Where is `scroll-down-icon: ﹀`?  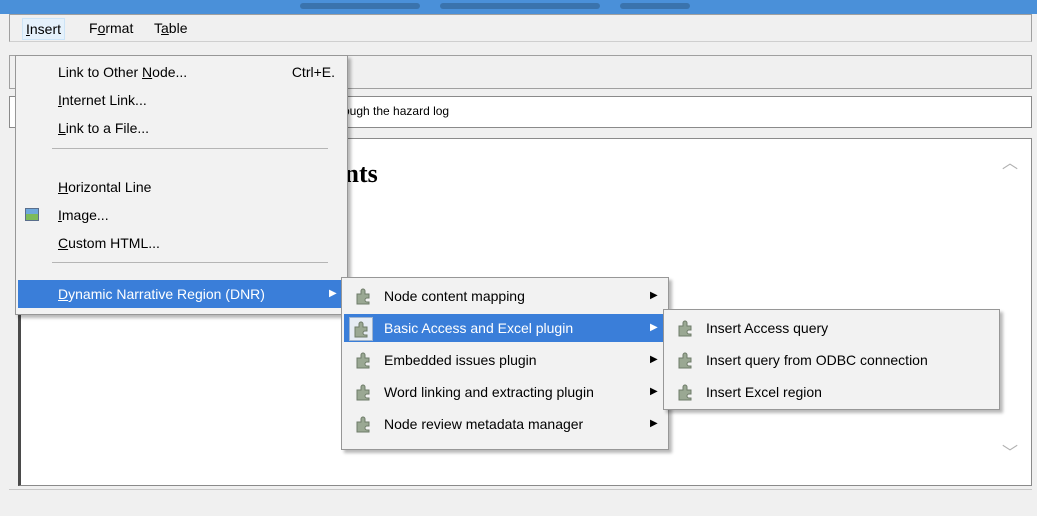
scroll-down-icon: ﹀ is located at coordinates (1010, 454).